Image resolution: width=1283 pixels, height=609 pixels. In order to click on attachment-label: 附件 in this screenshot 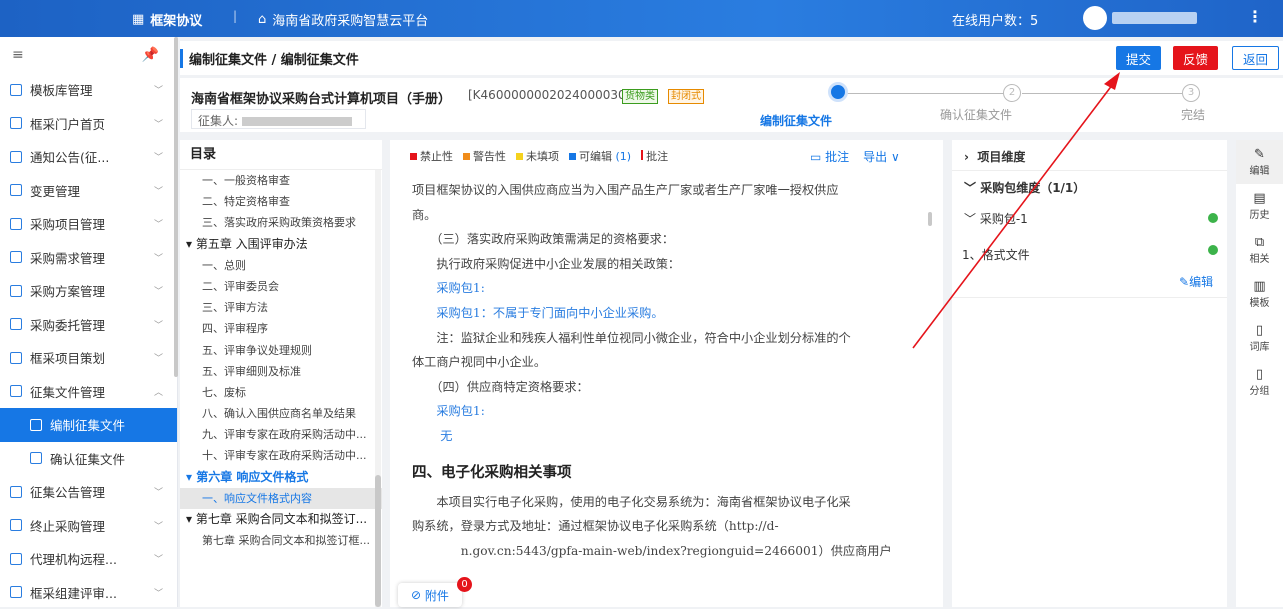, I will do `click(437, 595)`.